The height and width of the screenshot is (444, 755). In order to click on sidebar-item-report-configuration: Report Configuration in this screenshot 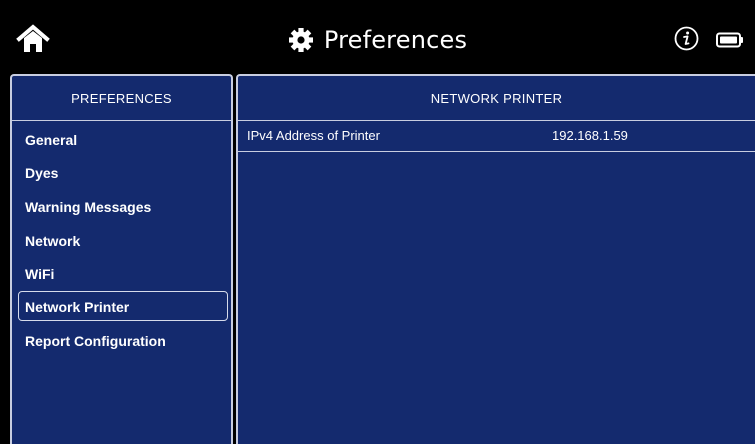, I will do `click(123, 340)`.